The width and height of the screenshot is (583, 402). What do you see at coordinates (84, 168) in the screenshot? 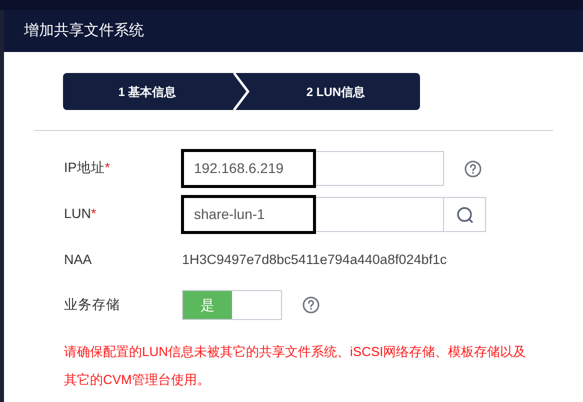
I see `field-label: IP地址` at bounding box center [84, 168].